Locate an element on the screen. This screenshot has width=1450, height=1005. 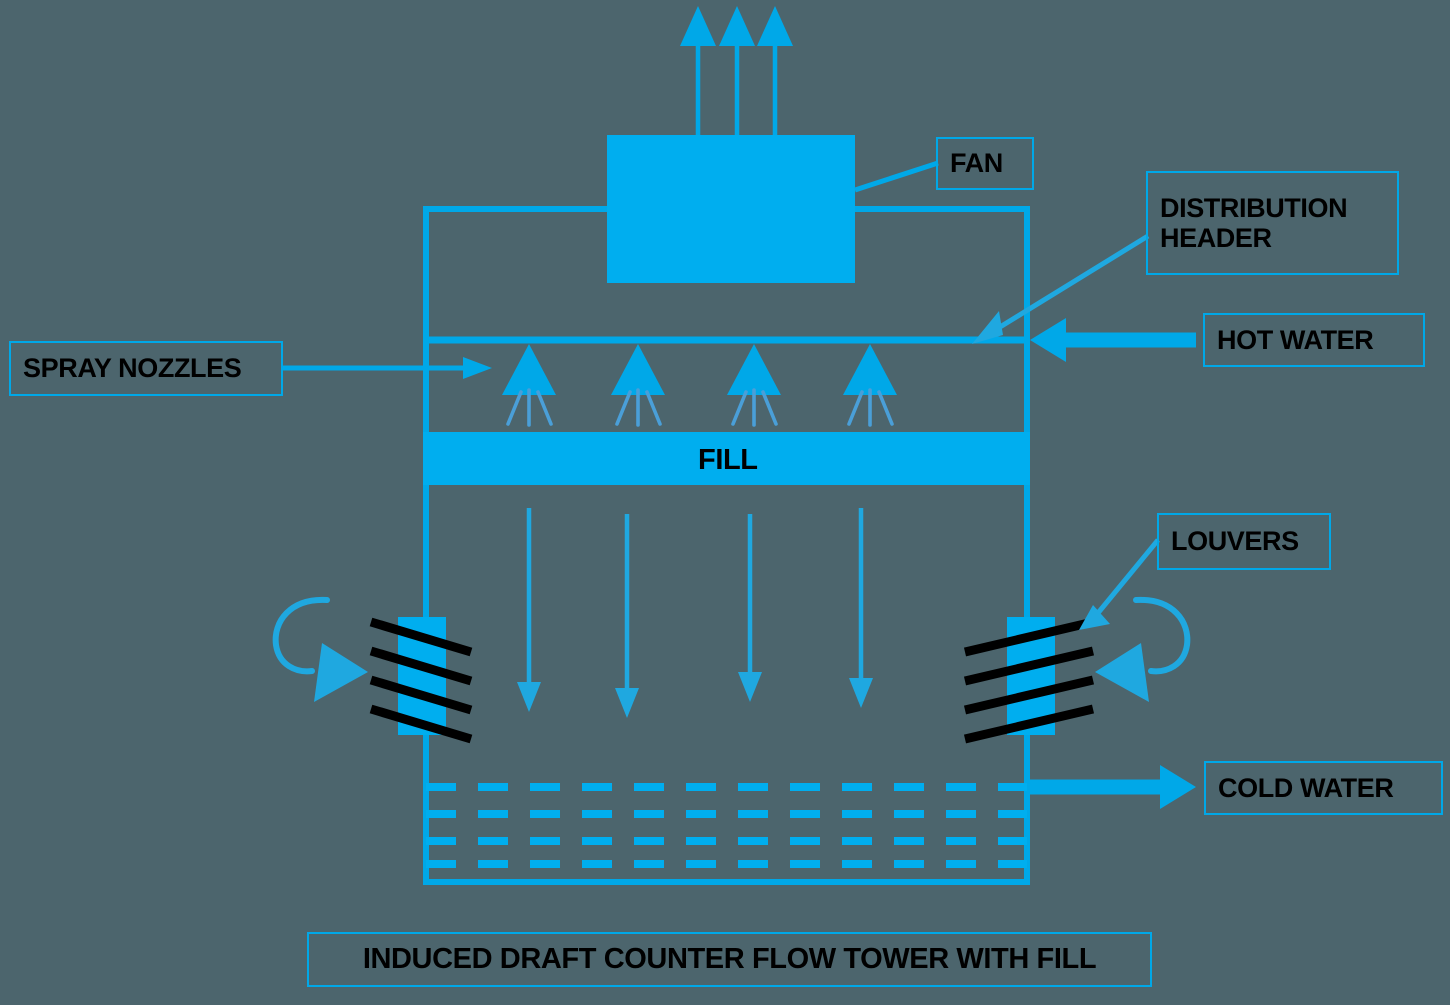
water-flow-arrow-group is located at coordinates (695, 613).